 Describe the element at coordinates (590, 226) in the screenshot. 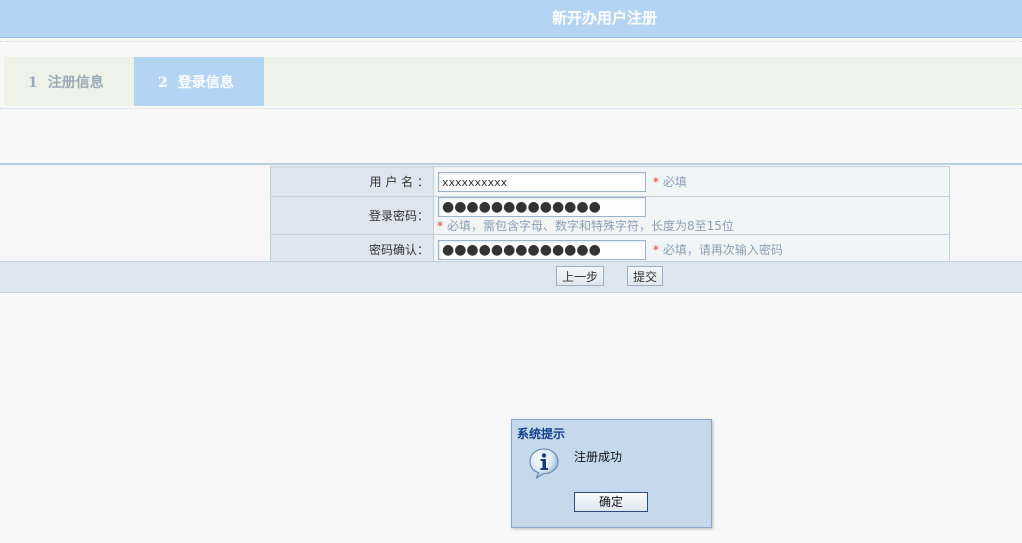

I see `hint-text: 必填，需包含字母、数字和特殊字符，长度为8至15位` at that location.